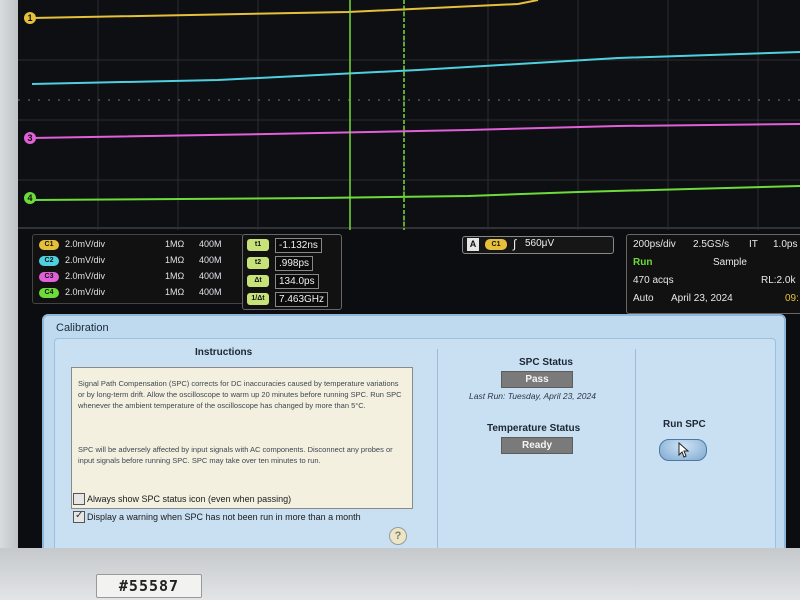 The height and width of the screenshot is (600, 800). I want to click on cursor-row: Δt 134.0ps, so click(293, 281).